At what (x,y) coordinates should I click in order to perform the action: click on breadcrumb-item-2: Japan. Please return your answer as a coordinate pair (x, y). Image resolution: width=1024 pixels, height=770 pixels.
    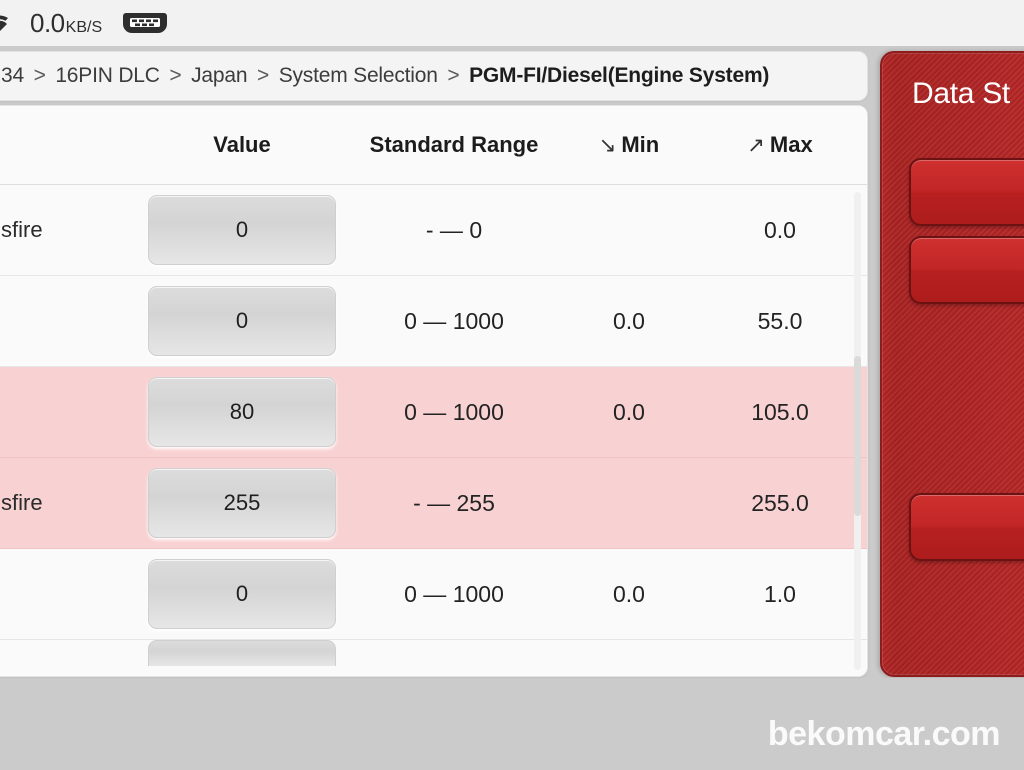
    Looking at the image, I should click on (219, 75).